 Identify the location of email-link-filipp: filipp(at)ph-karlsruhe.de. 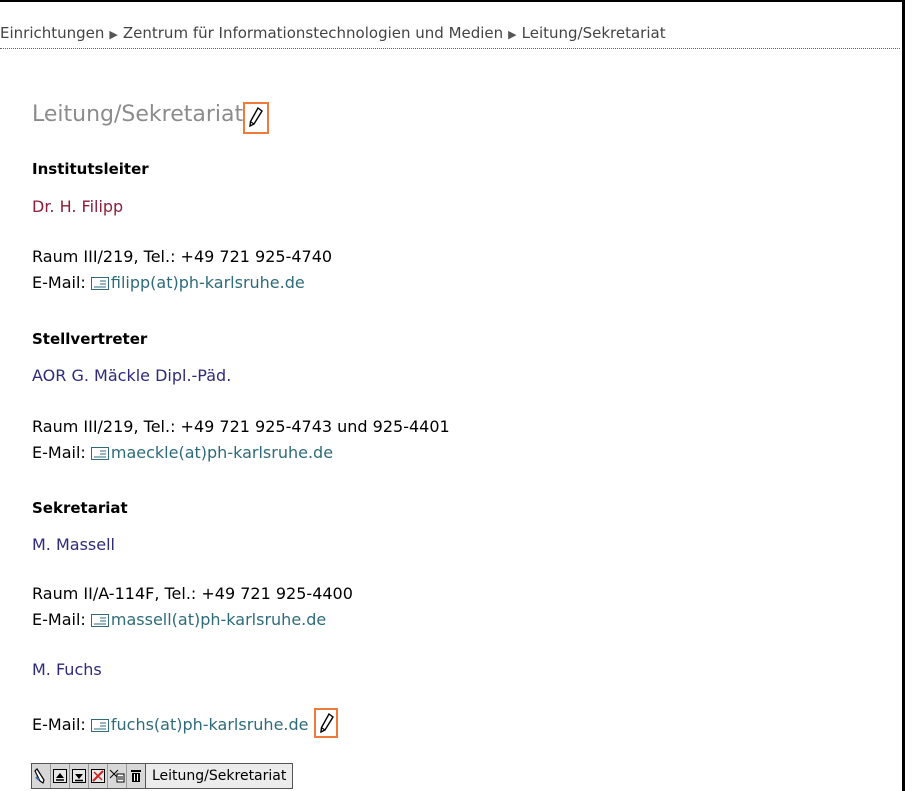
(197, 282).